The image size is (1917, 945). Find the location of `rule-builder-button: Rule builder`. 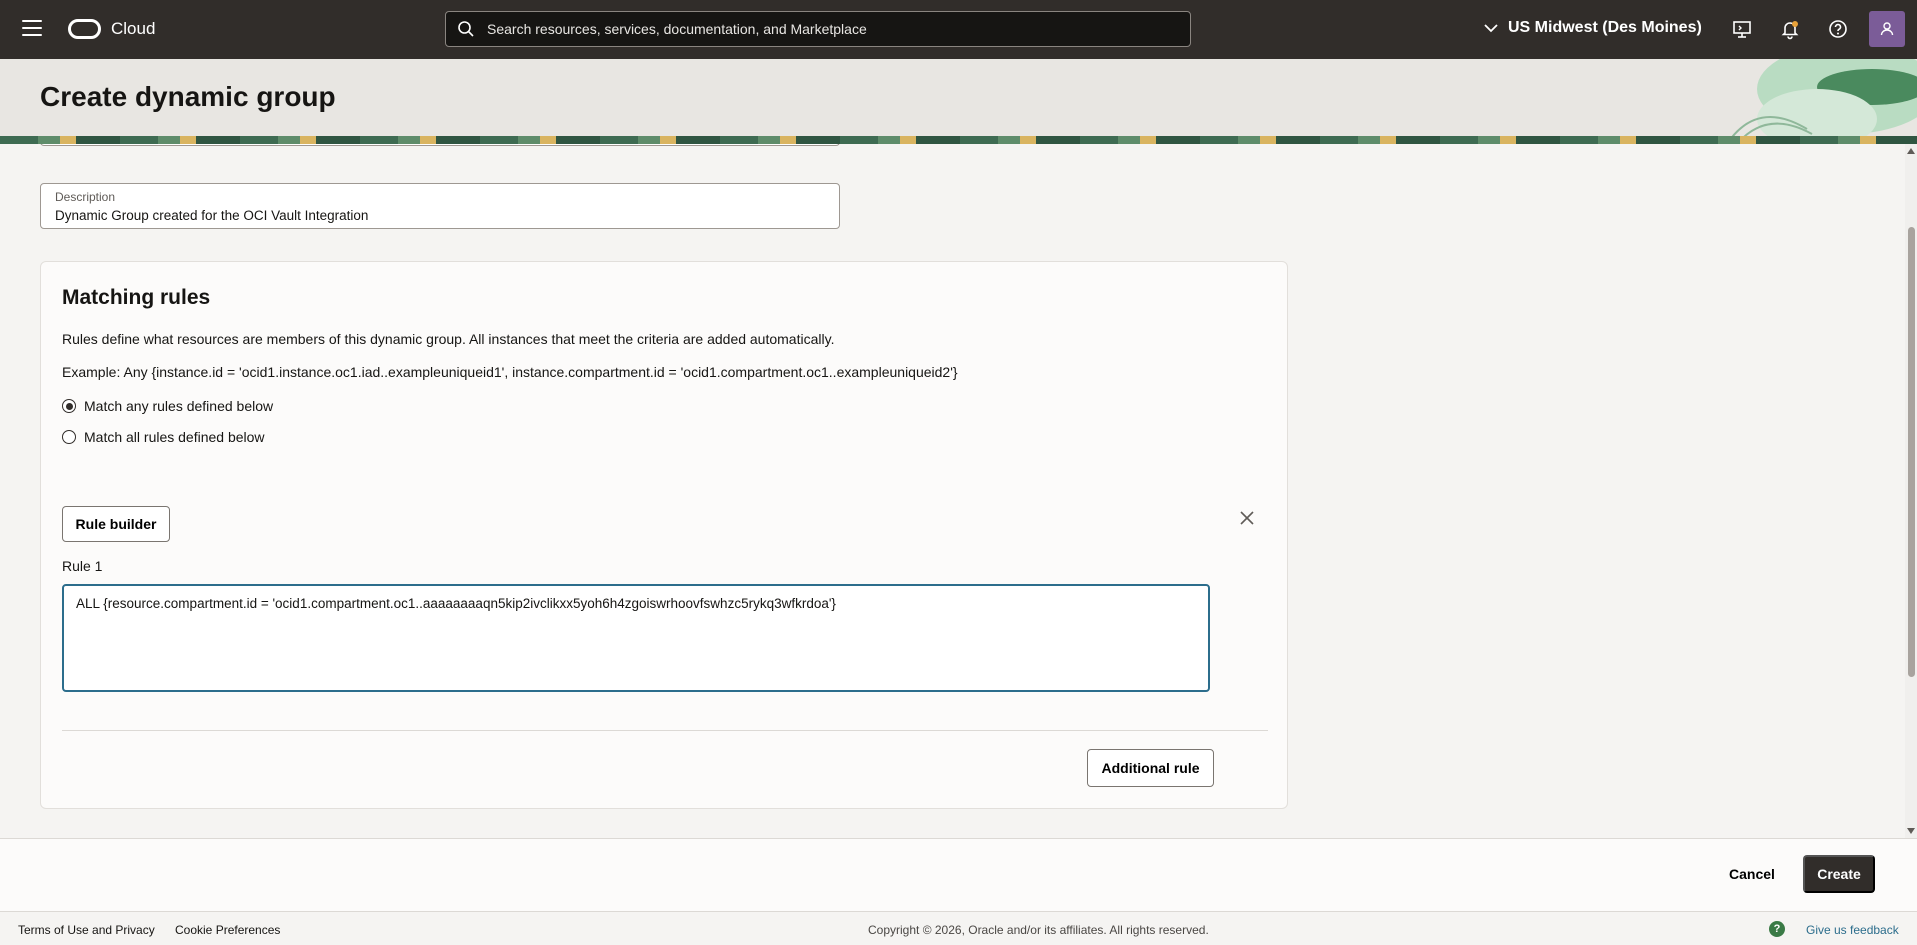

rule-builder-button: Rule builder is located at coordinates (116, 524).